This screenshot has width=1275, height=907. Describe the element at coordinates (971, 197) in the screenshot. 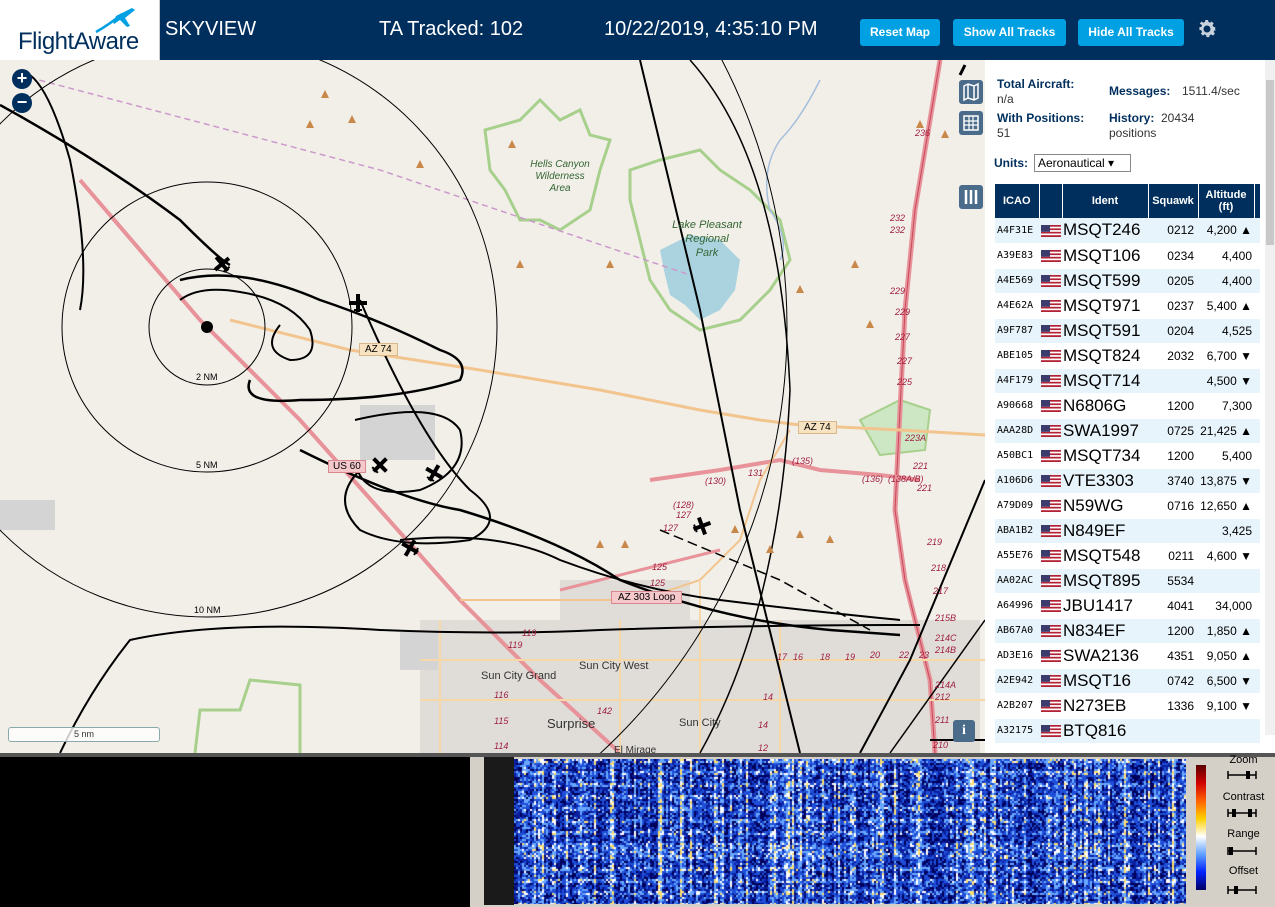

I see `columns-icon` at that location.